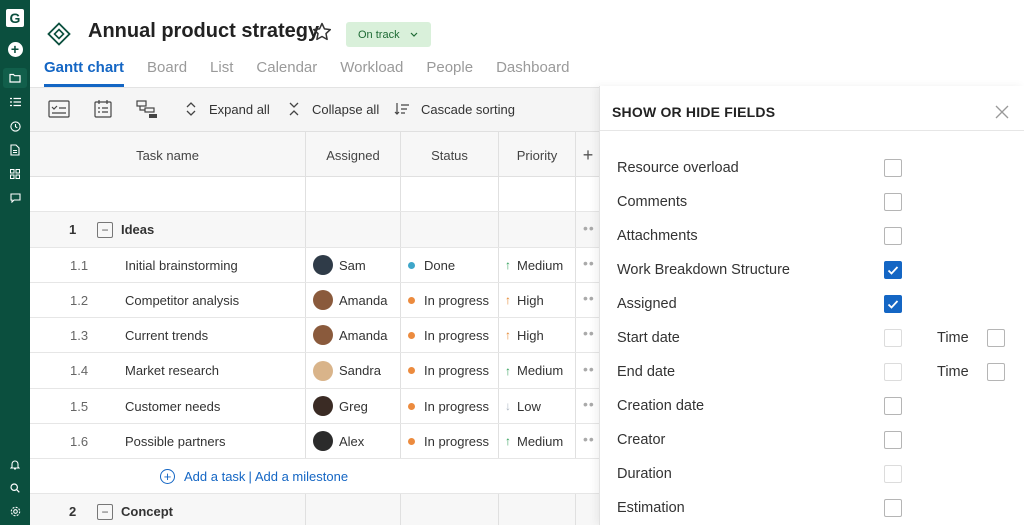  I want to click on document-icon, so click(15, 150).